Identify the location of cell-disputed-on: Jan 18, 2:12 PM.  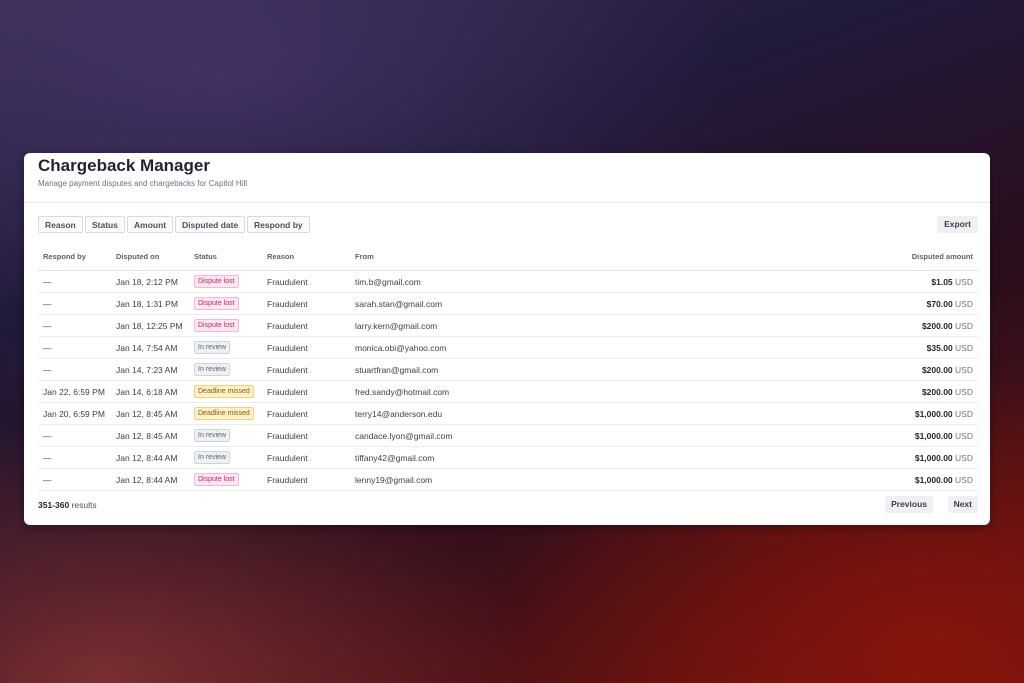
(150, 281).